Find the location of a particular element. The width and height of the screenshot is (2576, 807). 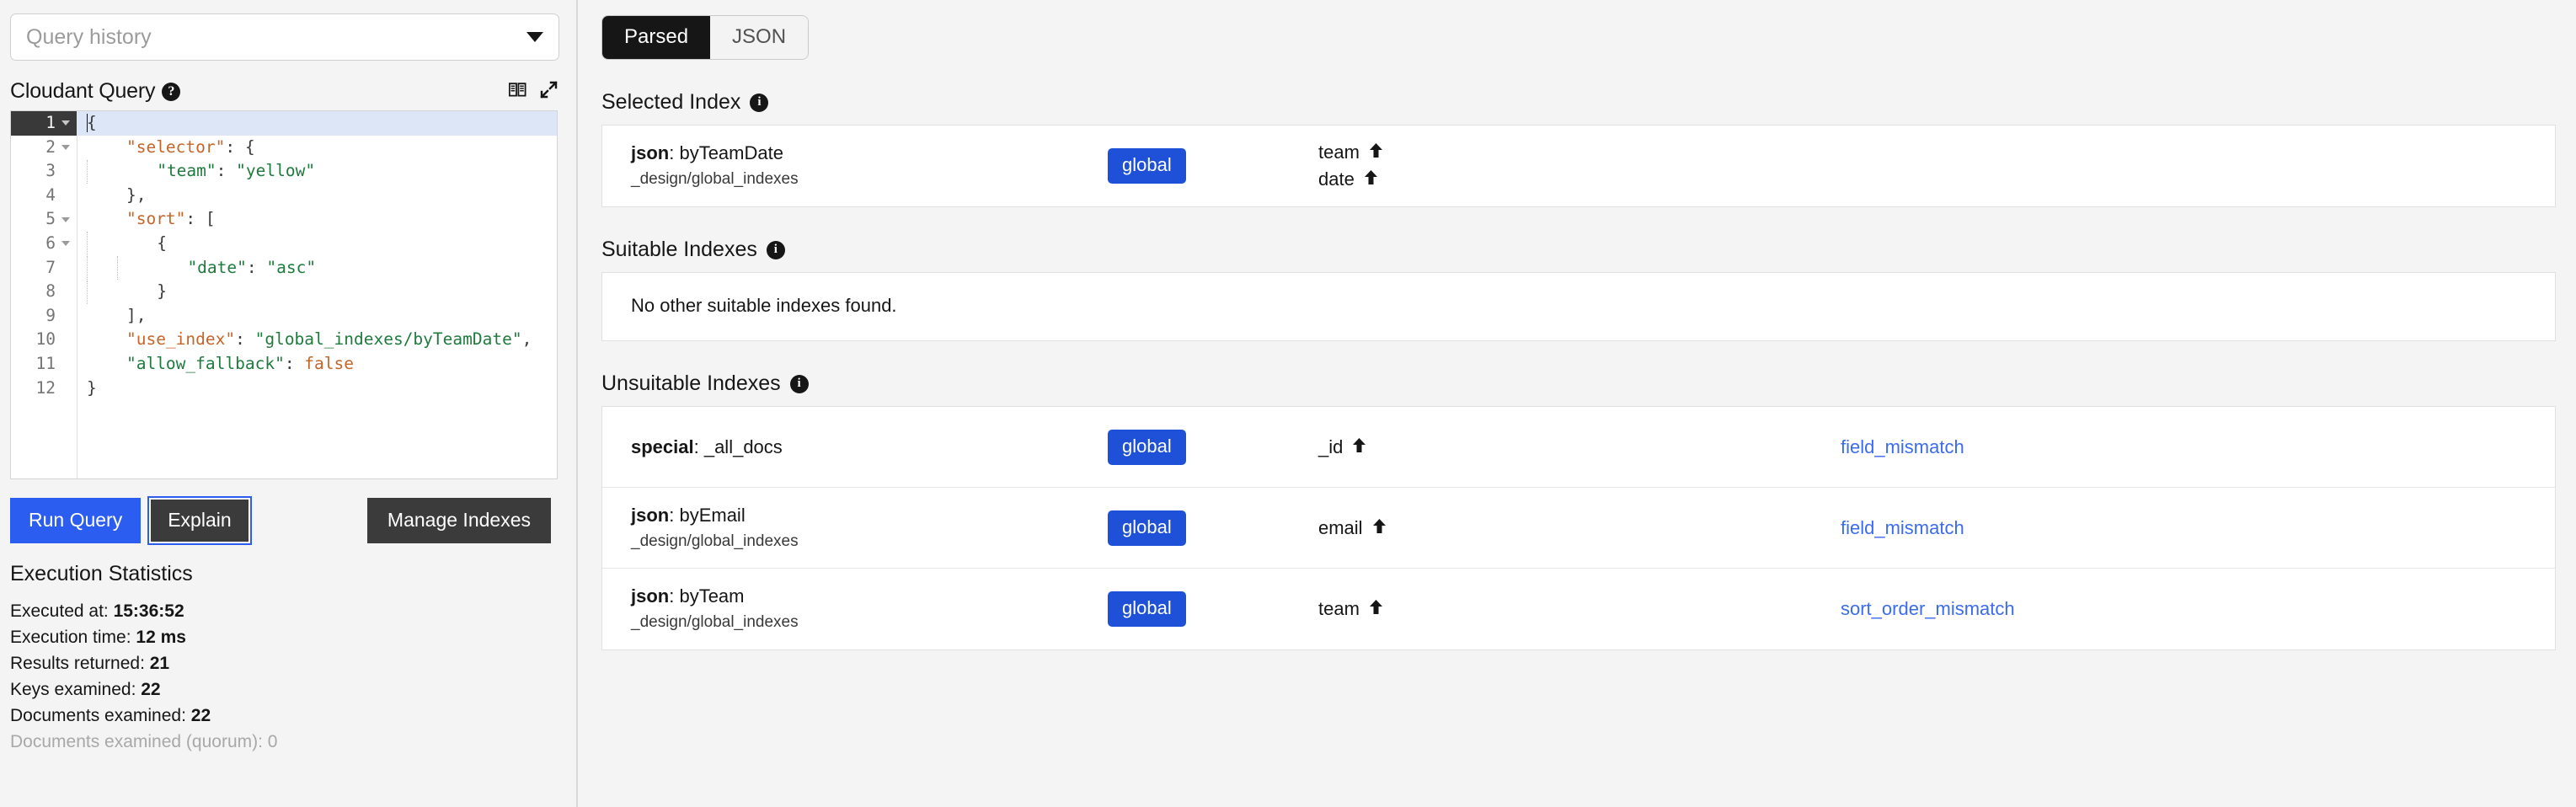

code-line-text: ], is located at coordinates (111, 317).